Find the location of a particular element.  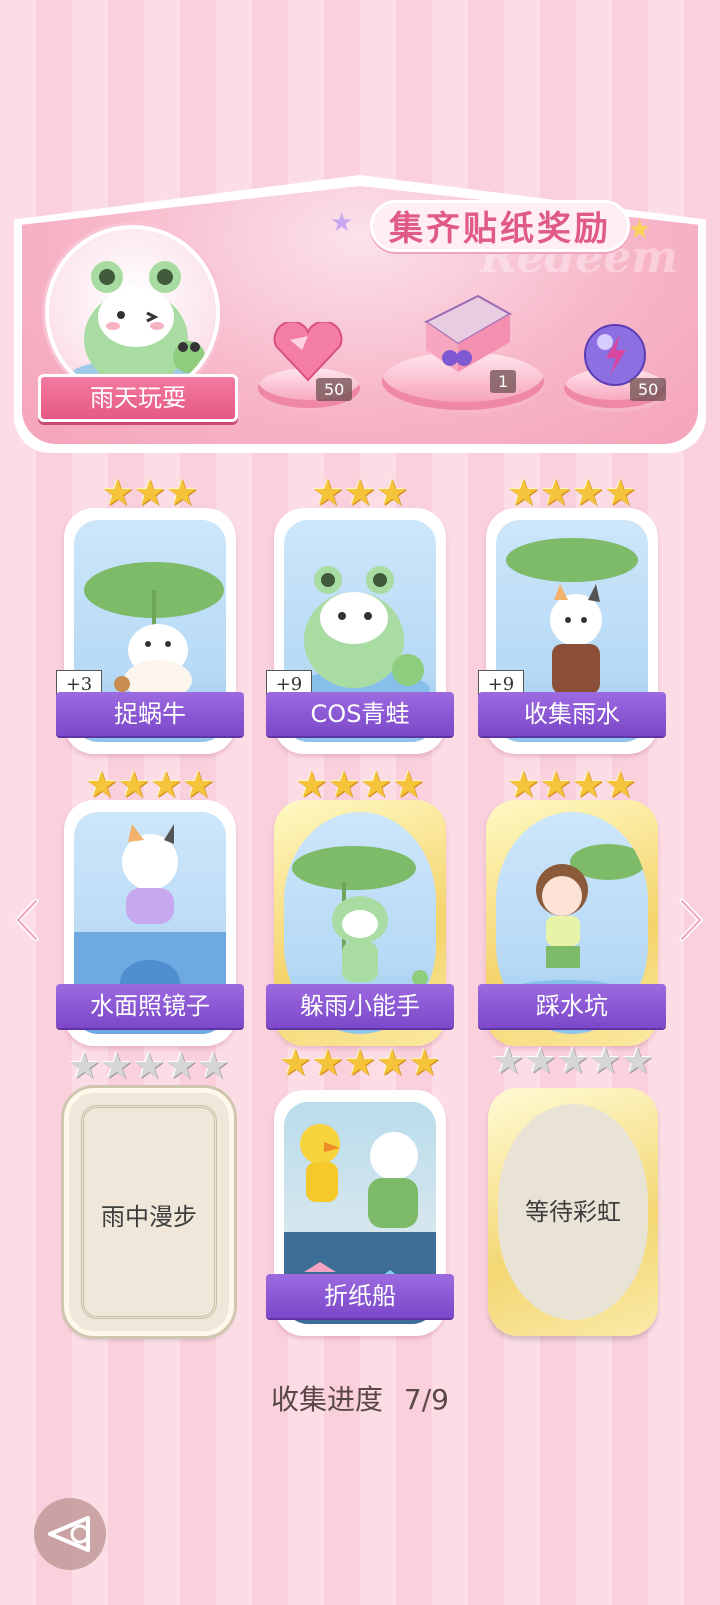

back-button is located at coordinates (70, 1534).